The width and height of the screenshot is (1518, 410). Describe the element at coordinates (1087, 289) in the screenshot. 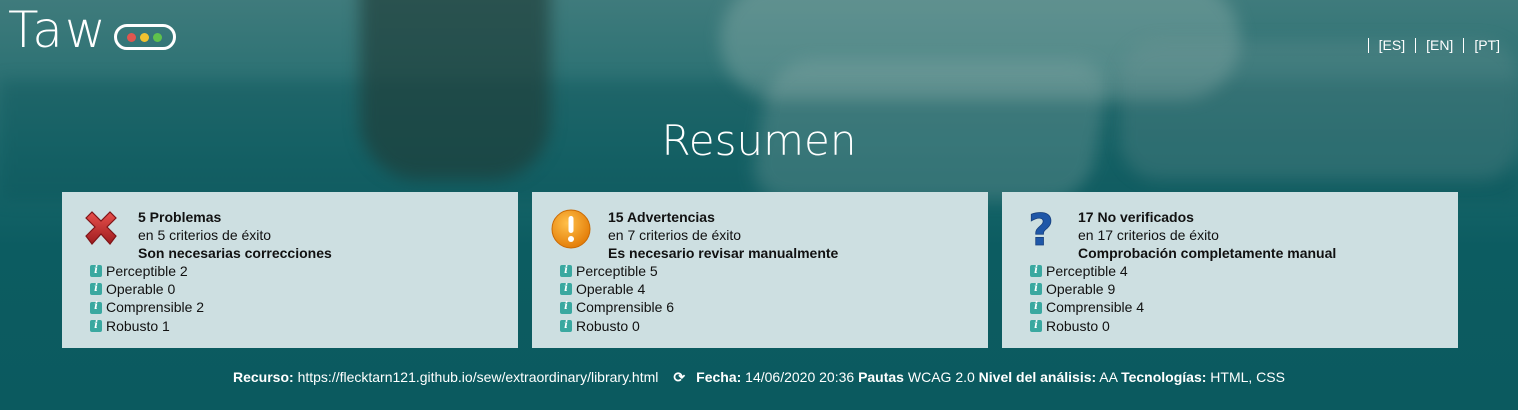

I see `list-item: i Operable 9` at that location.